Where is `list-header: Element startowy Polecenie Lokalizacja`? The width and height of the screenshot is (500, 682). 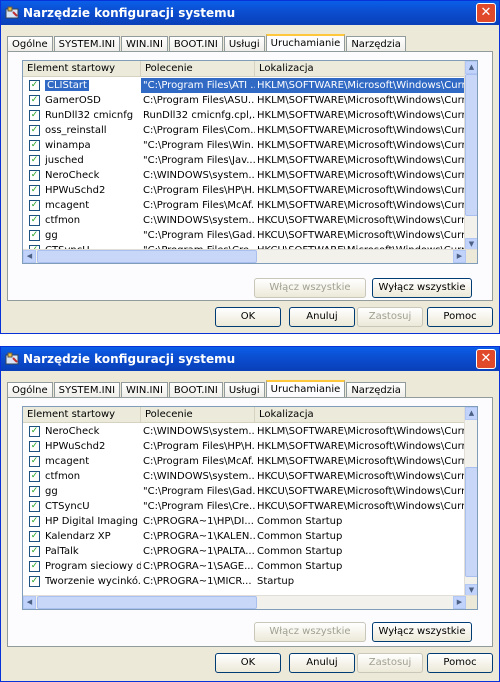 list-header: Element startowy Polecenie Lokalizacja is located at coordinates (244, 415).